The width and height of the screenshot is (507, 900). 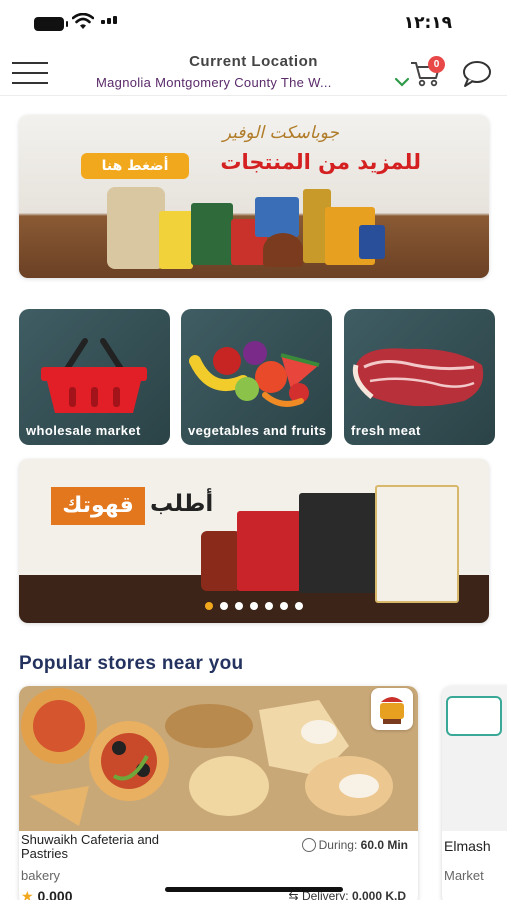 What do you see at coordinates (464, 875) in the screenshot?
I see `store-category: Market` at bounding box center [464, 875].